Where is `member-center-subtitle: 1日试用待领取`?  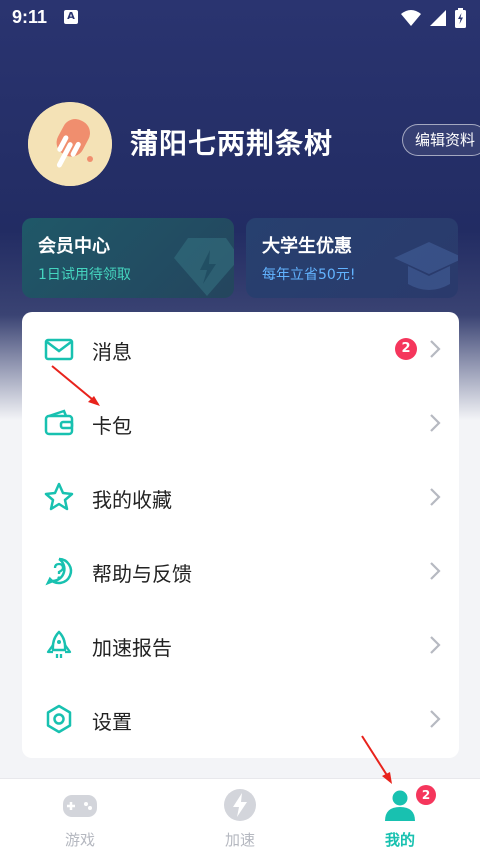 member-center-subtitle: 1日试用待领取 is located at coordinates (84, 275).